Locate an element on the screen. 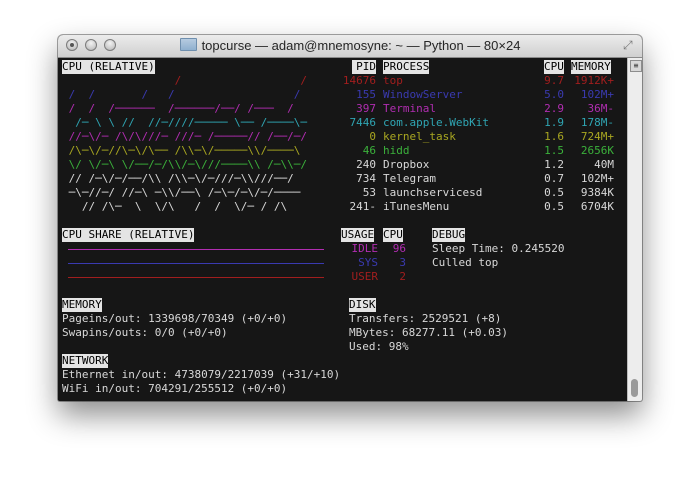 The image size is (699, 480). process-name: kernel_task is located at coordinates (419, 136).